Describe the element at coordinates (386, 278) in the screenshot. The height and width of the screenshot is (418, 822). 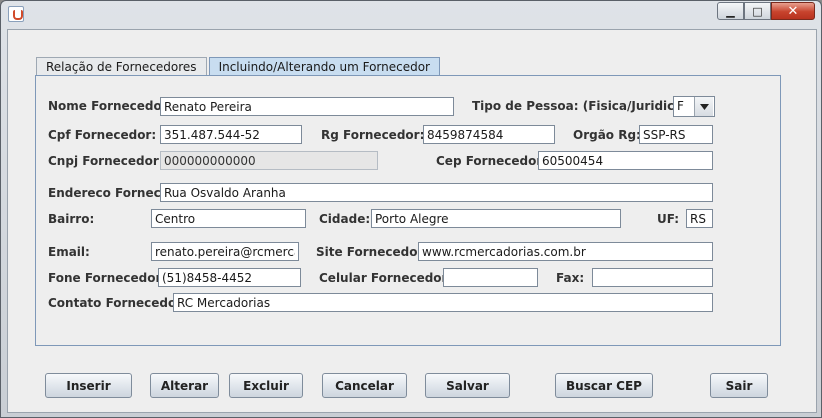
I see `celular-label: Celular Fornecedor:` at that location.